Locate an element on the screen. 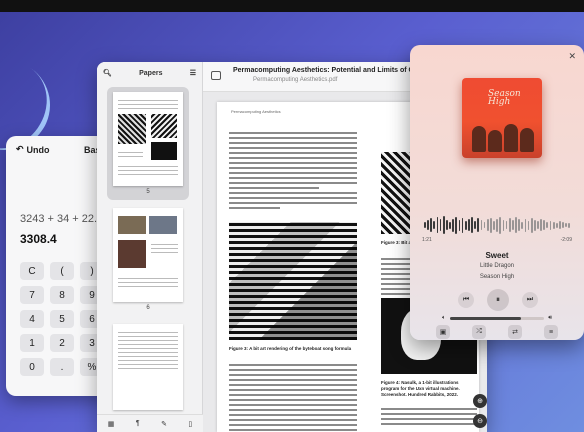 Image resolution: width=584 pixels, height=432 pixels. shuffle-button: ⤮ is located at coordinates (479, 332).